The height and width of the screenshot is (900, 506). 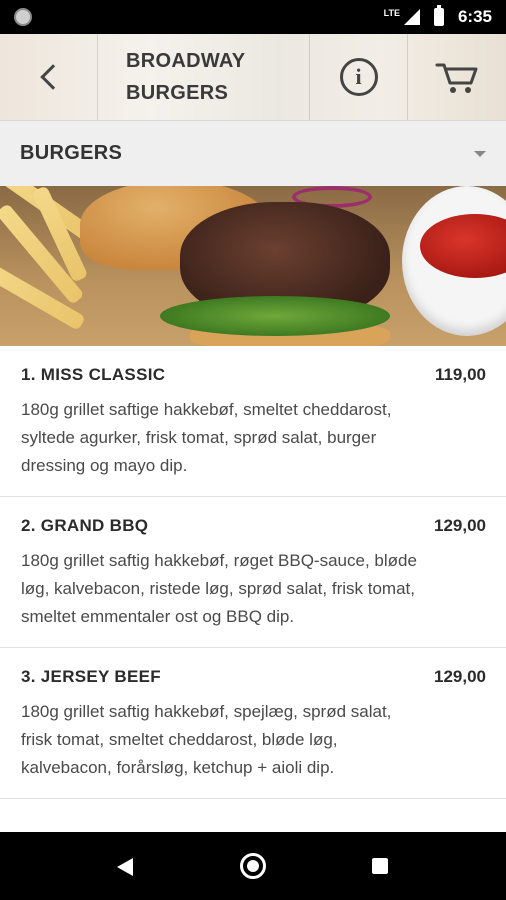 I want to click on title-line-2: BURGERS, so click(x=177, y=93).